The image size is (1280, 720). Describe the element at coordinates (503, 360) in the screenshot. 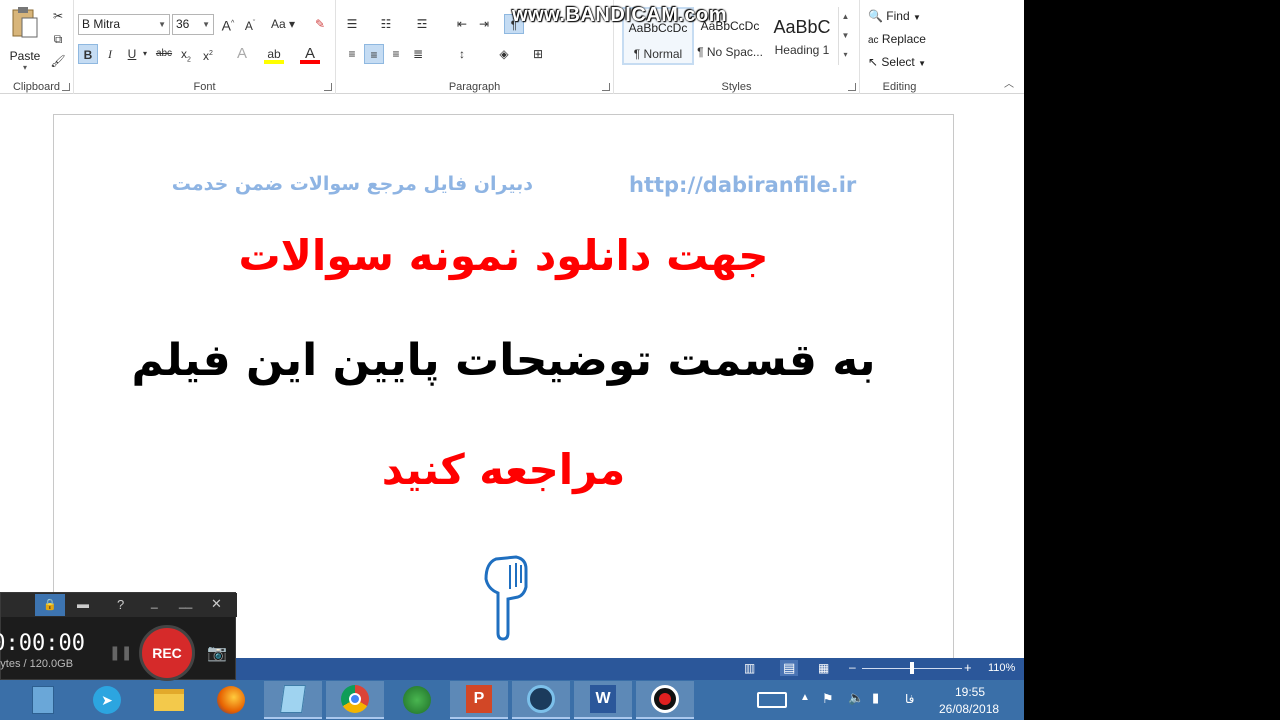

I see `heading-line-2: به قسمت توضیحات پایین این فیلم` at that location.